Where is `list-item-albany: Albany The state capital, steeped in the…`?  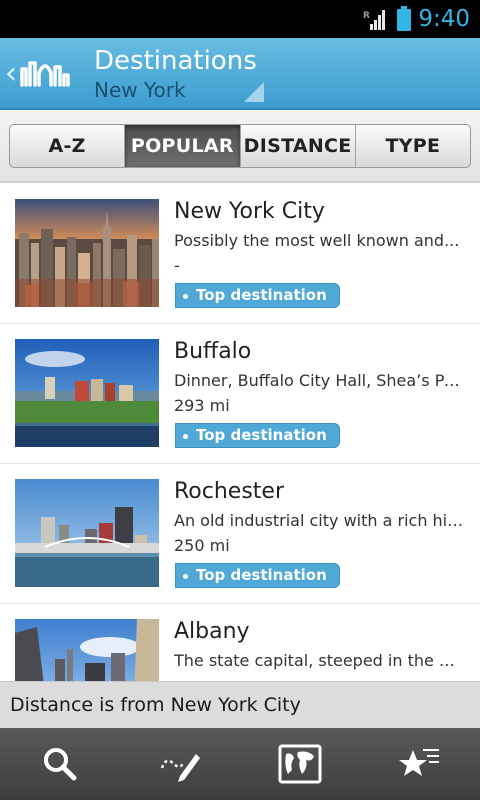
list-item-albany: Albany The state capital, steeped in the… is located at coordinates (240, 642).